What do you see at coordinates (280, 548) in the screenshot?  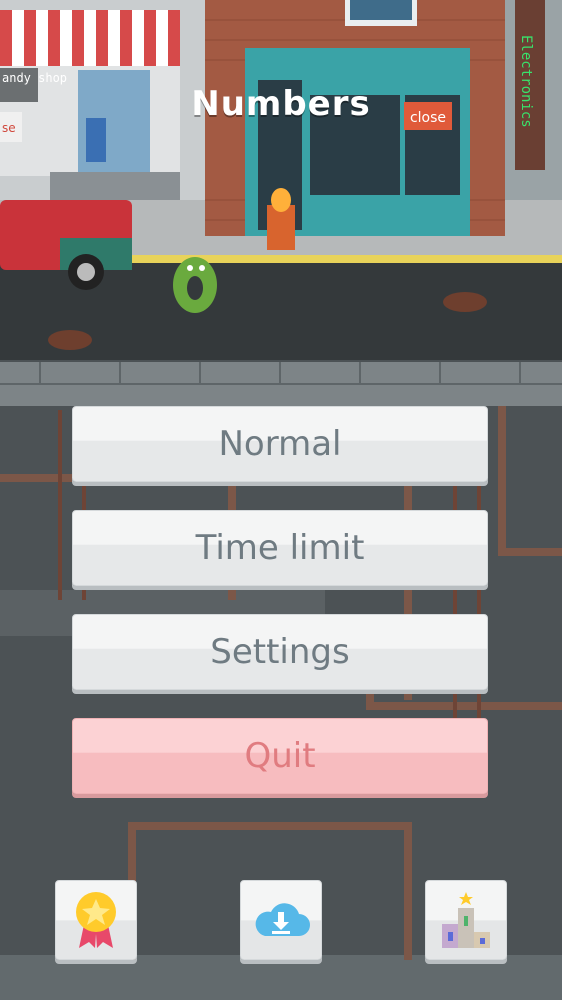 I see `time-limit-mode-button: Time limit` at bounding box center [280, 548].